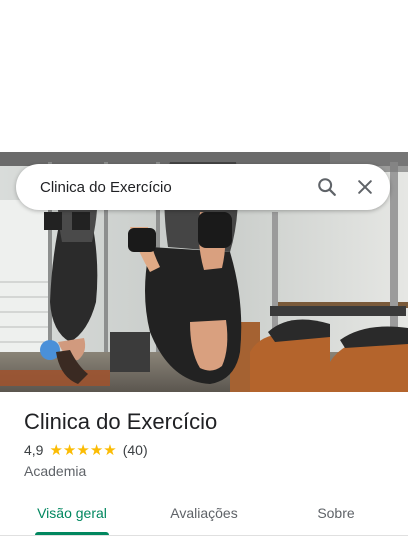  What do you see at coordinates (204, 450) in the screenshot?
I see `rating-row: 4,9 ★ ★ ★ ★ ★ (40)` at bounding box center [204, 450].